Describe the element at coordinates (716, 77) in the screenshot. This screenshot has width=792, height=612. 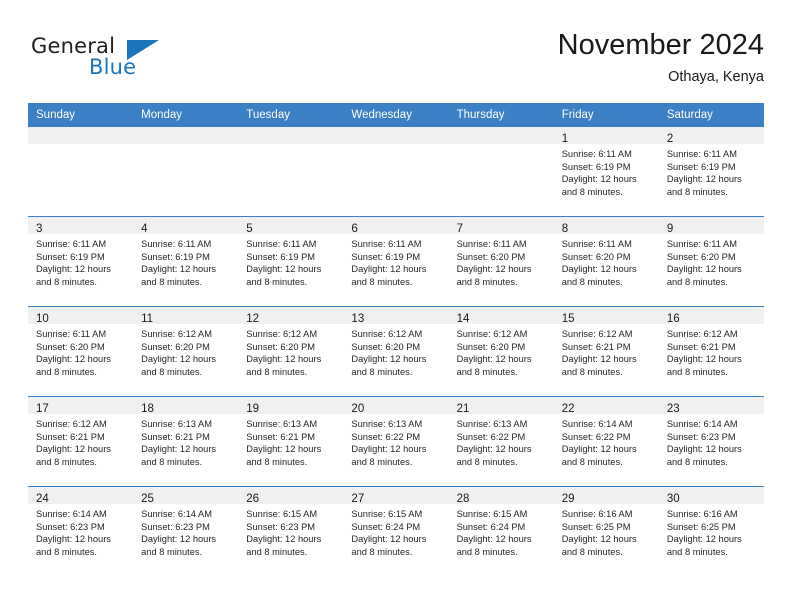
I see `page-subtitle: Othaya, Kenya` at that location.